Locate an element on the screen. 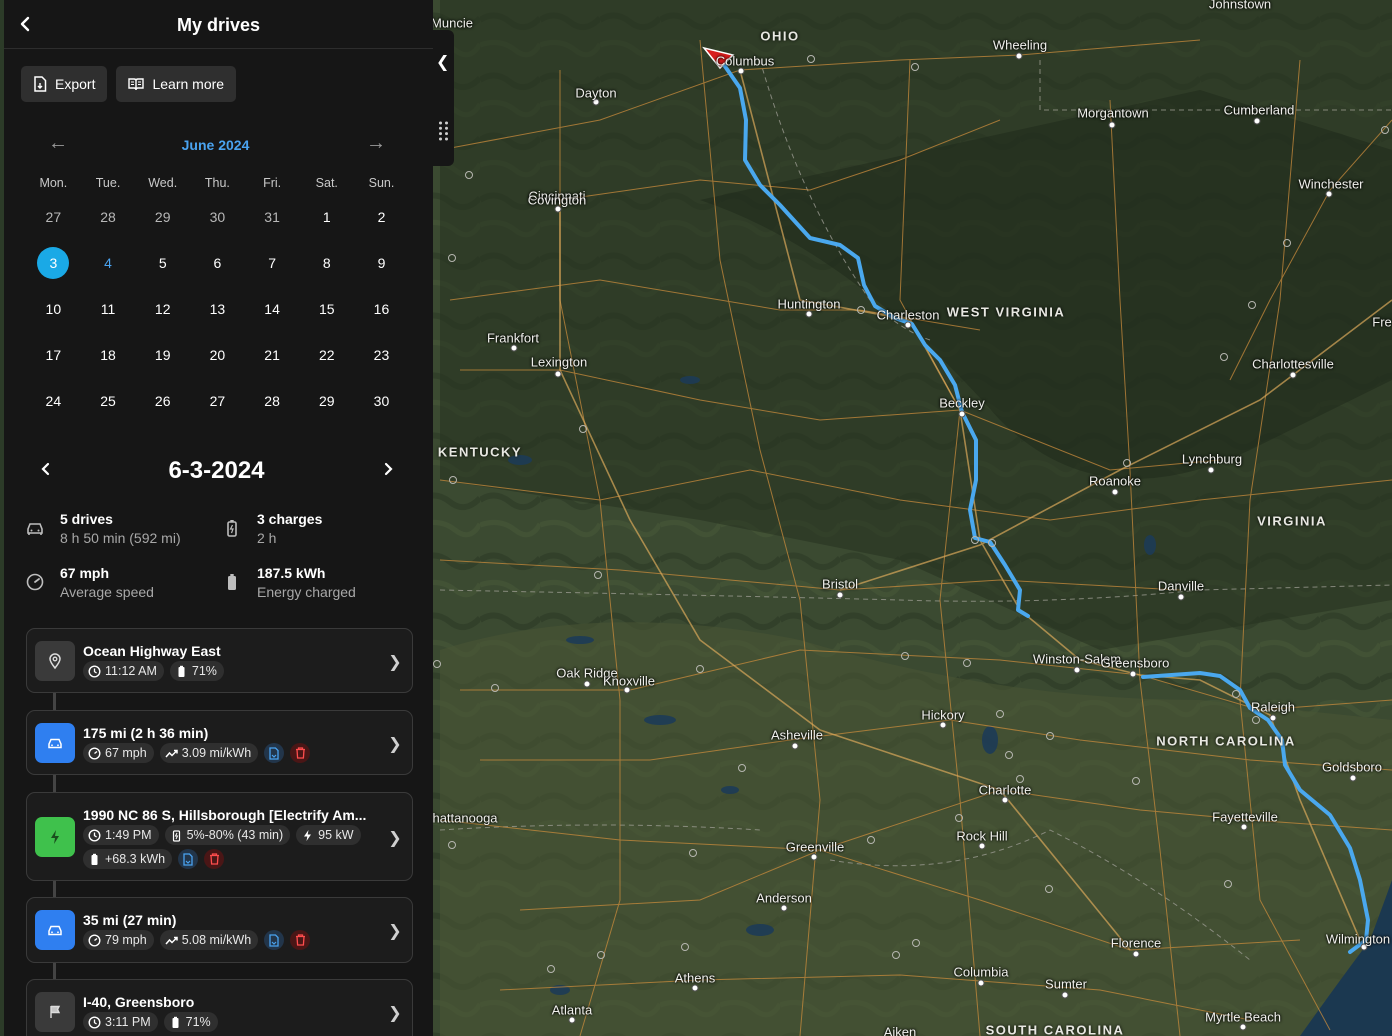 The height and width of the screenshot is (1036, 1392). calendar-day: 21 is located at coordinates (272, 355).